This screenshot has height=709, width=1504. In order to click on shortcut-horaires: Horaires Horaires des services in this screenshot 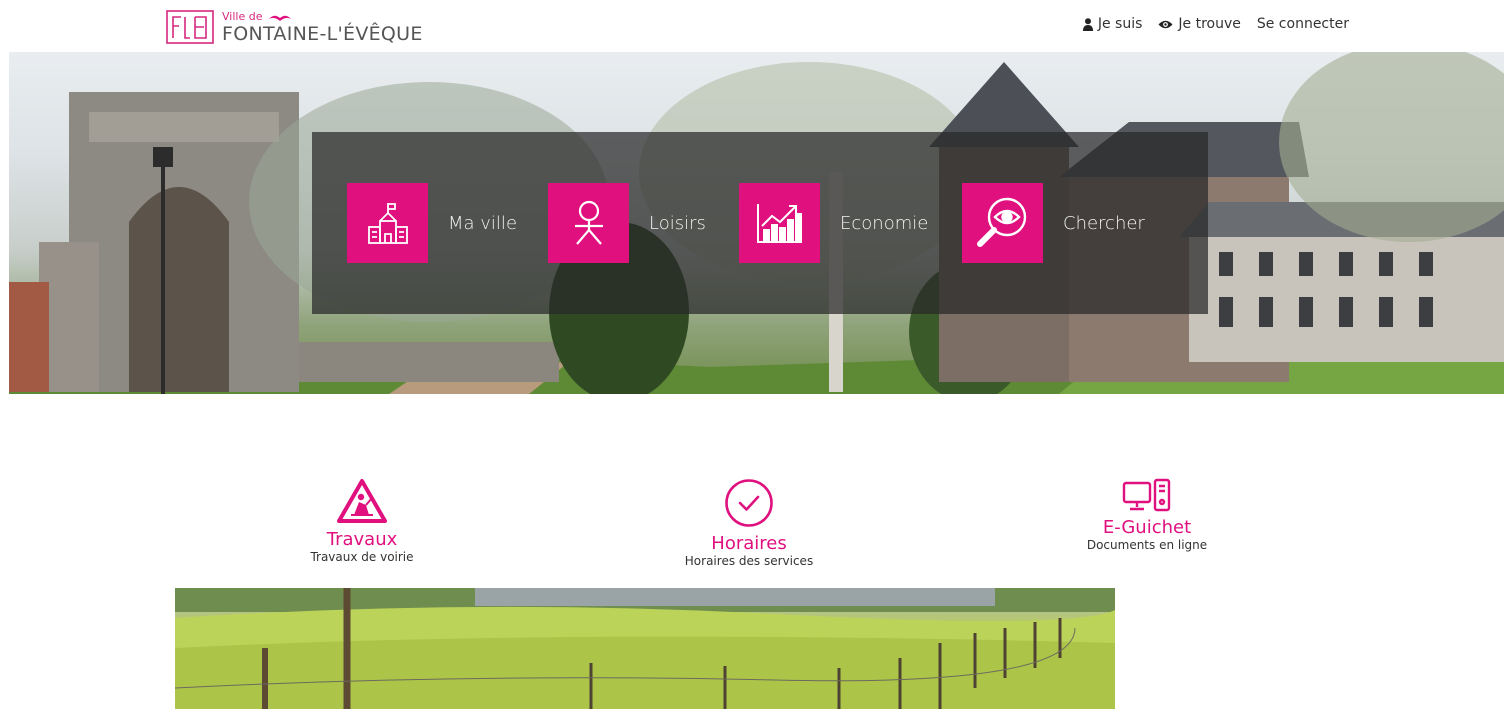, I will do `click(749, 523)`.